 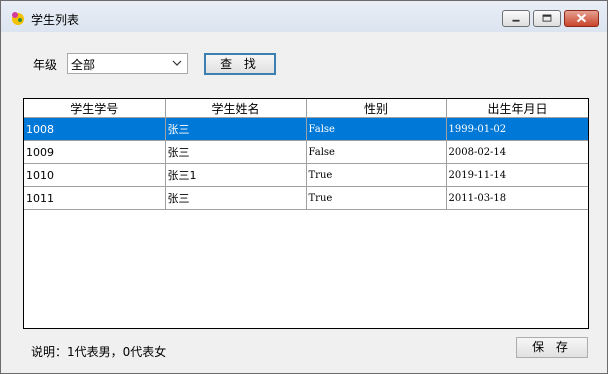 I want to click on grade-select: 全部, so click(x=127, y=63).